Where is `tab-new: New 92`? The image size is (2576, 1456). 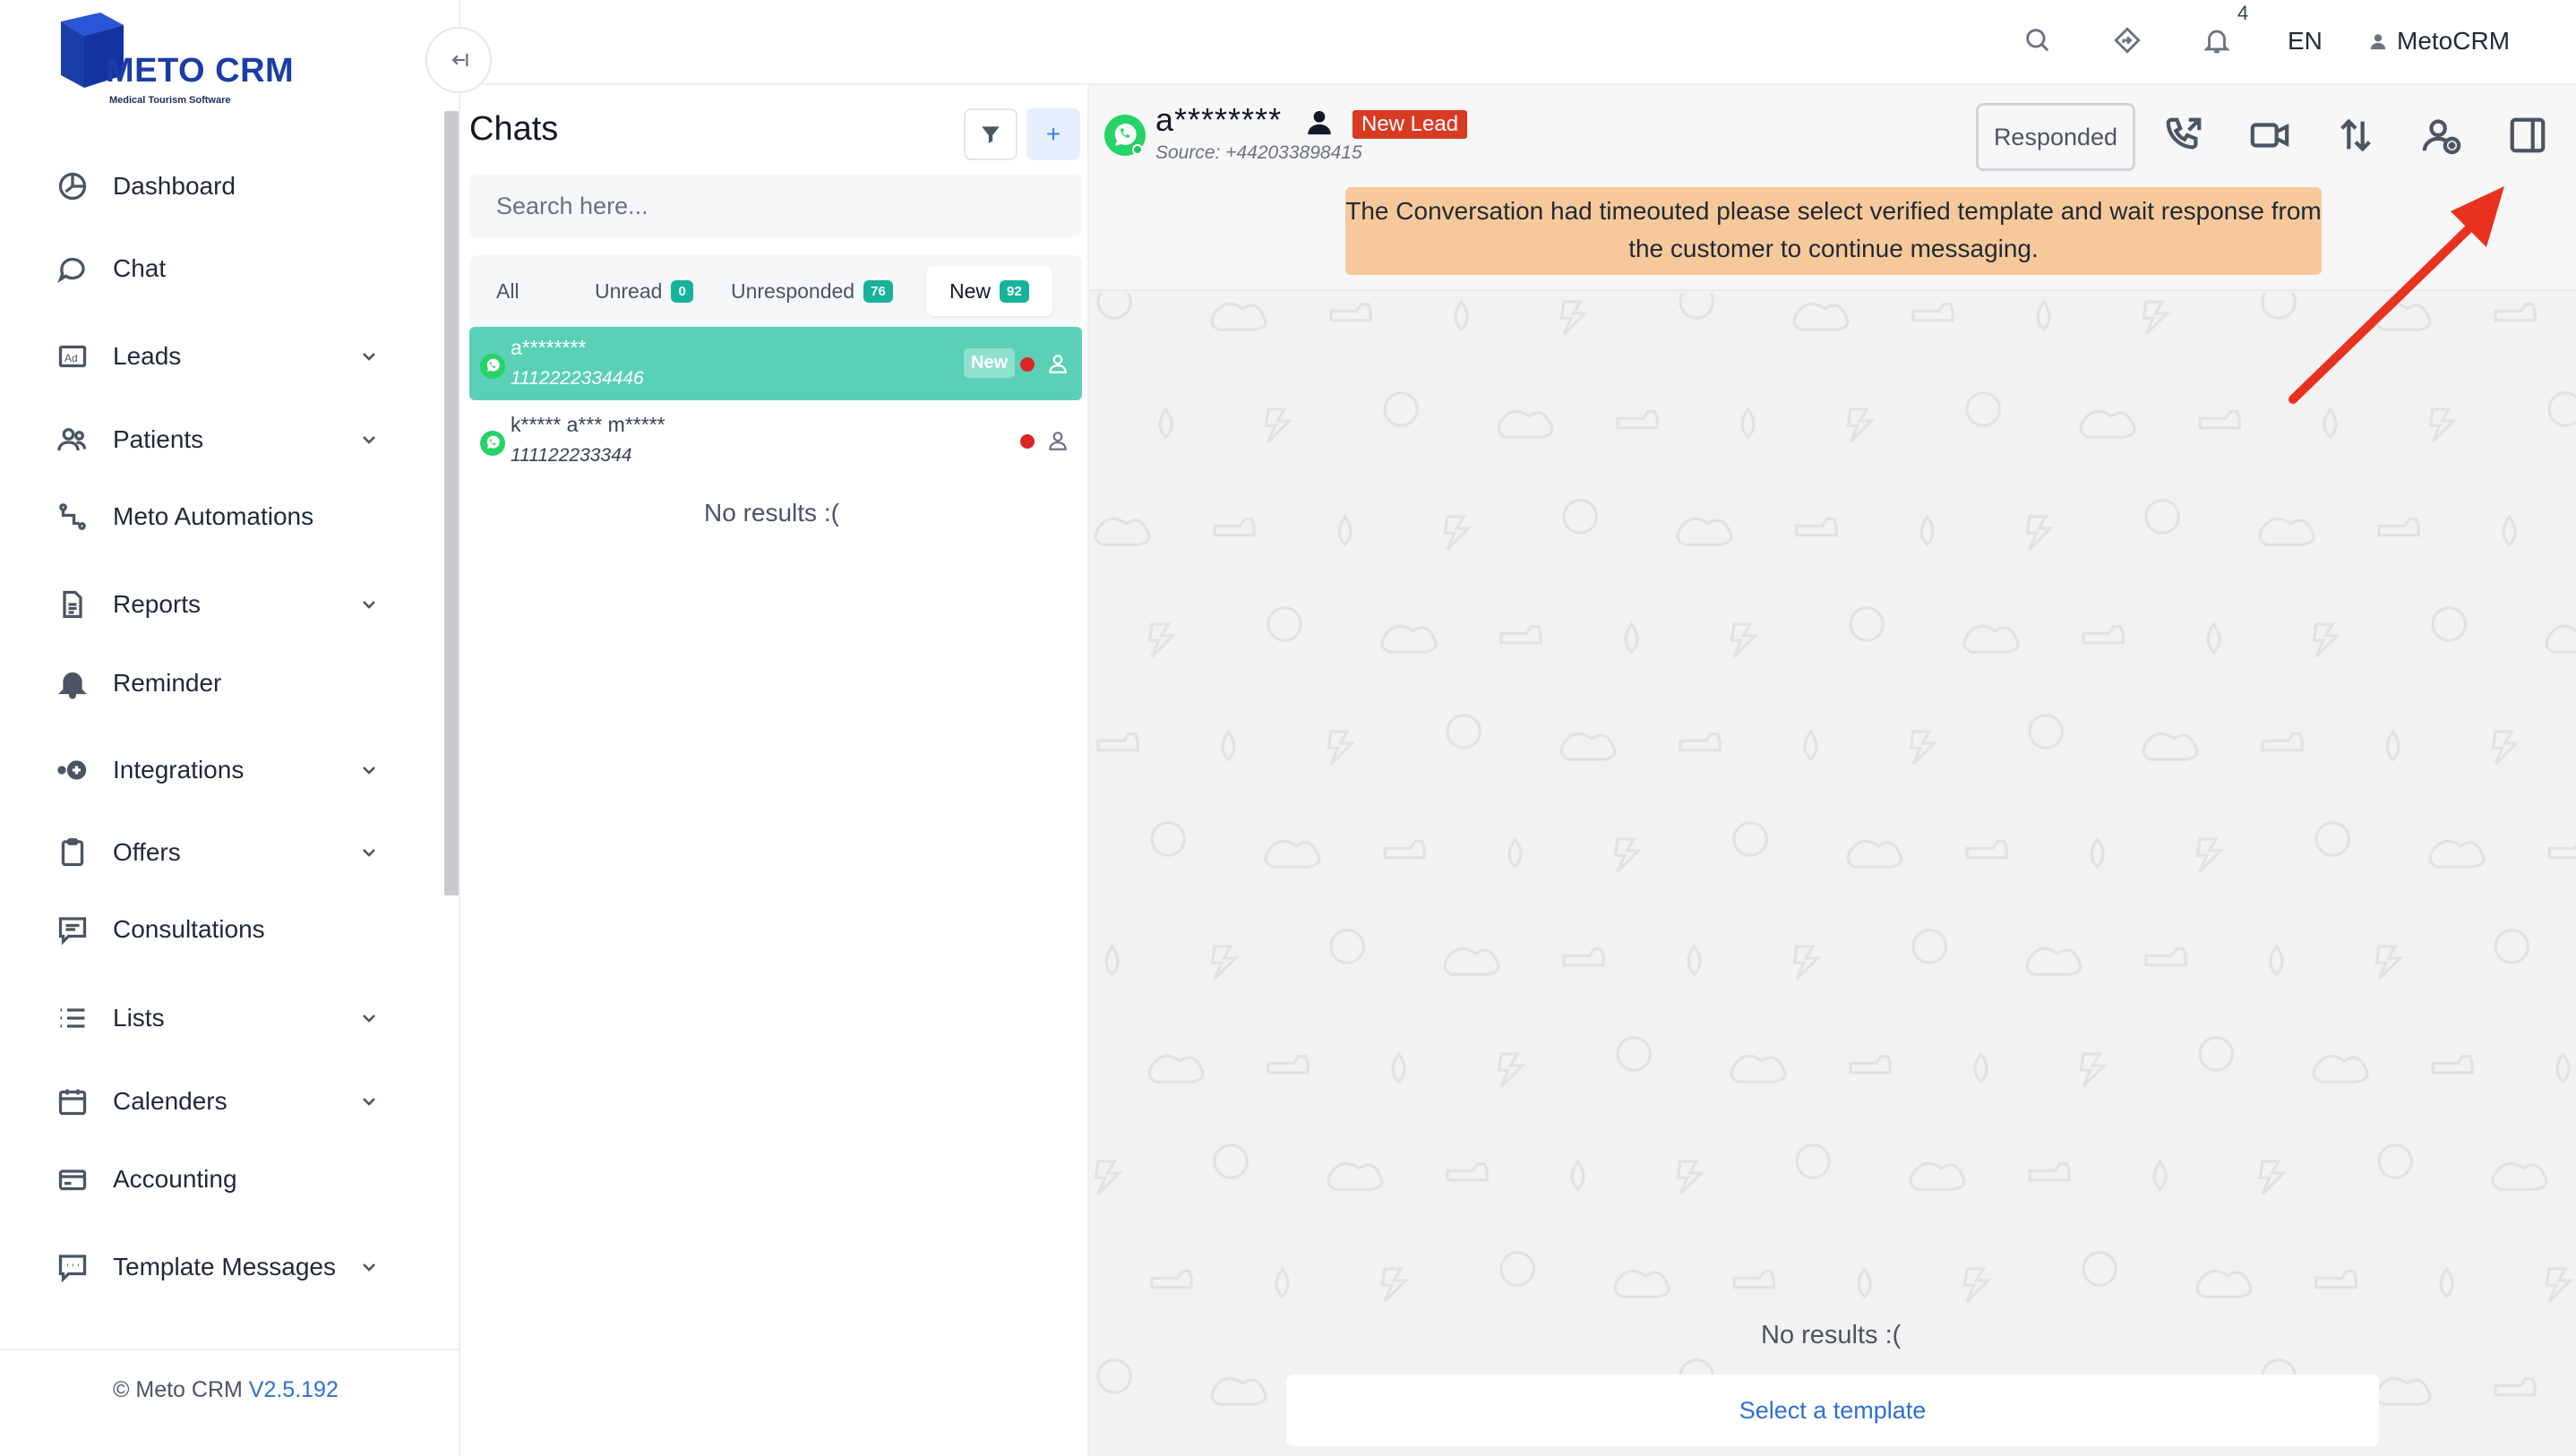 tab-new: New 92 is located at coordinates (989, 291).